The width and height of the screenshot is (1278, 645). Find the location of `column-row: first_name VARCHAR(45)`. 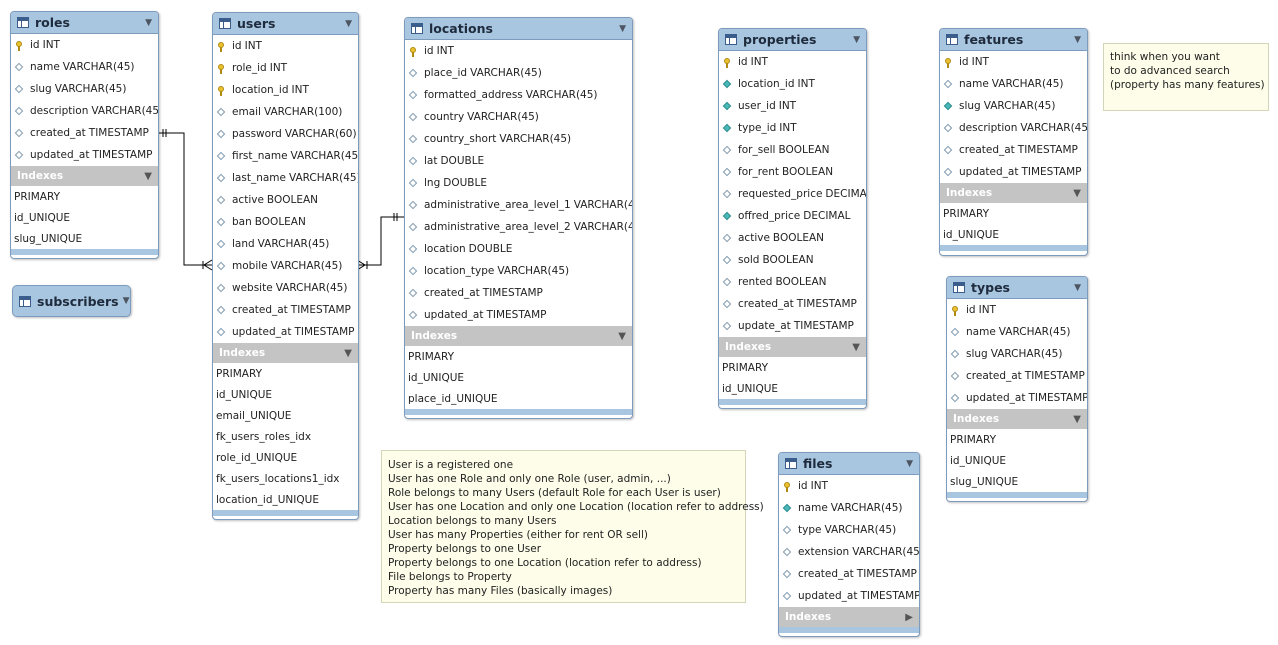

column-row: first_name VARCHAR(45) is located at coordinates (285, 156).